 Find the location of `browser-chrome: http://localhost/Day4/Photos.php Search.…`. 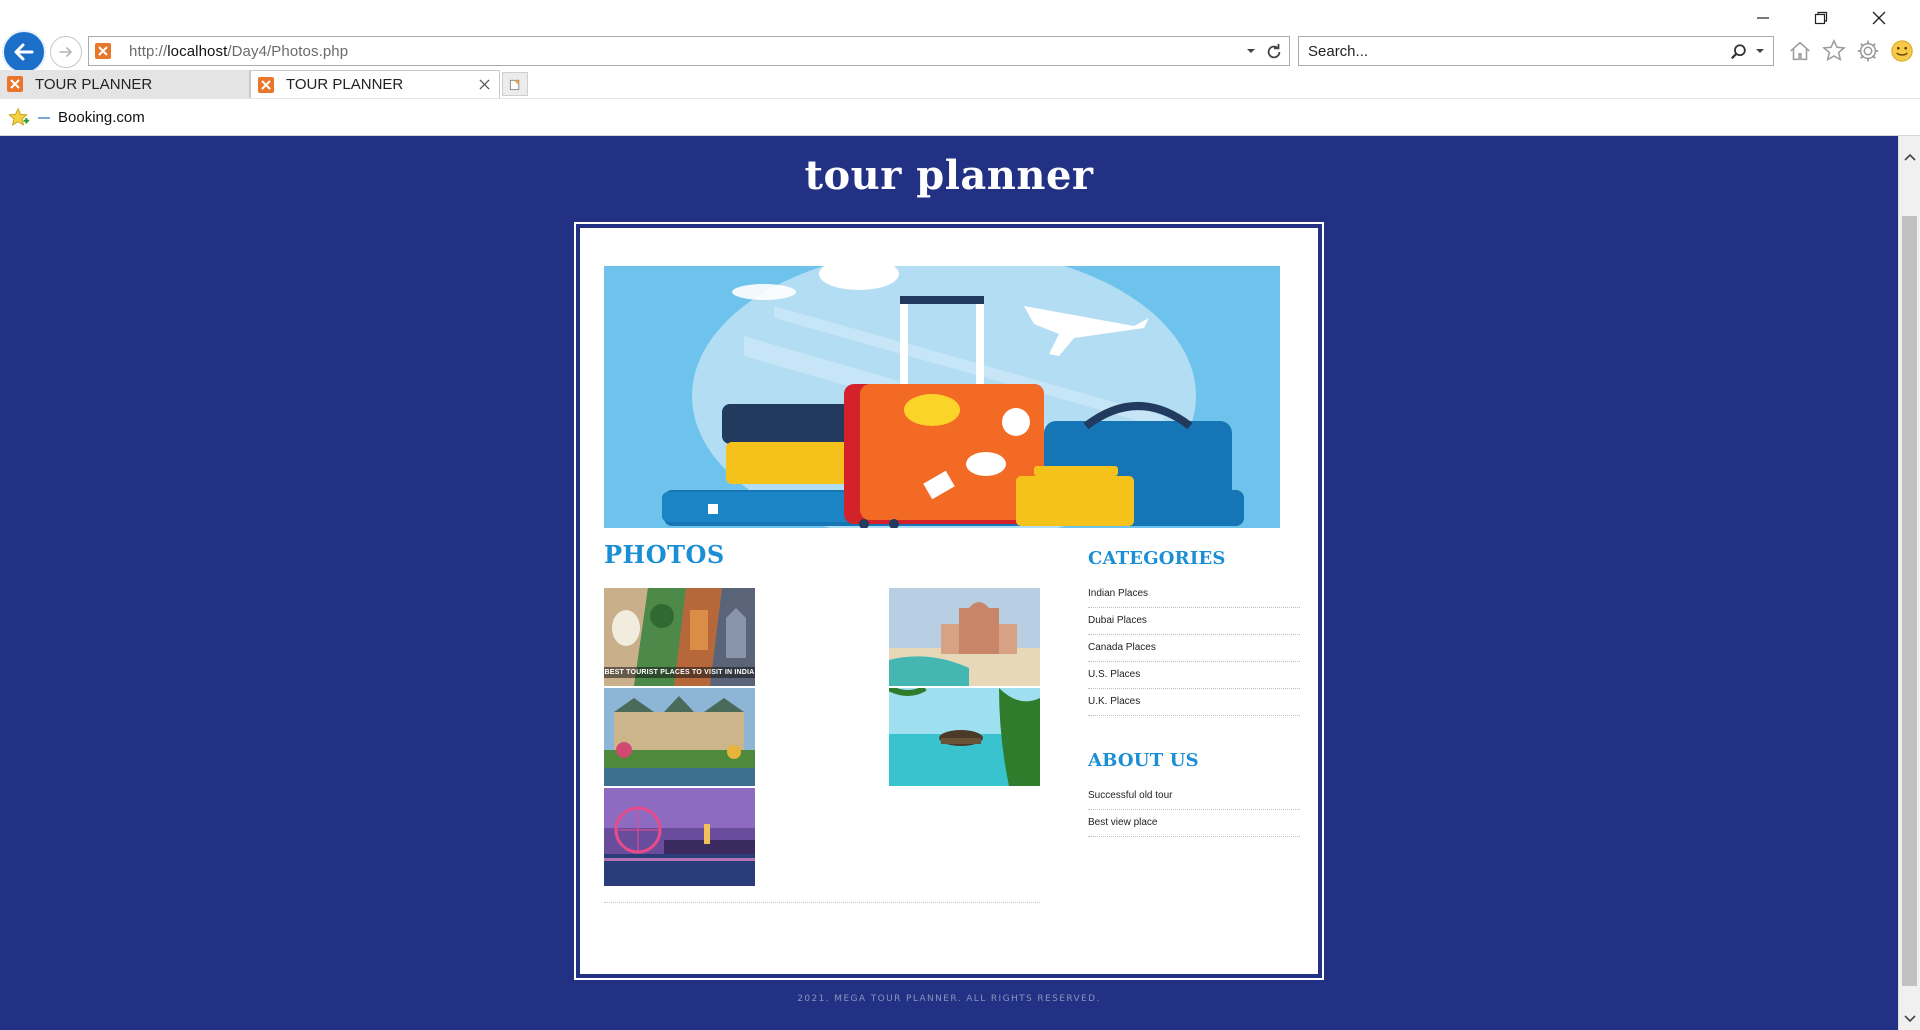

browser-chrome: http://localhost/Day4/Photos.php Search.… is located at coordinates (960, 68).